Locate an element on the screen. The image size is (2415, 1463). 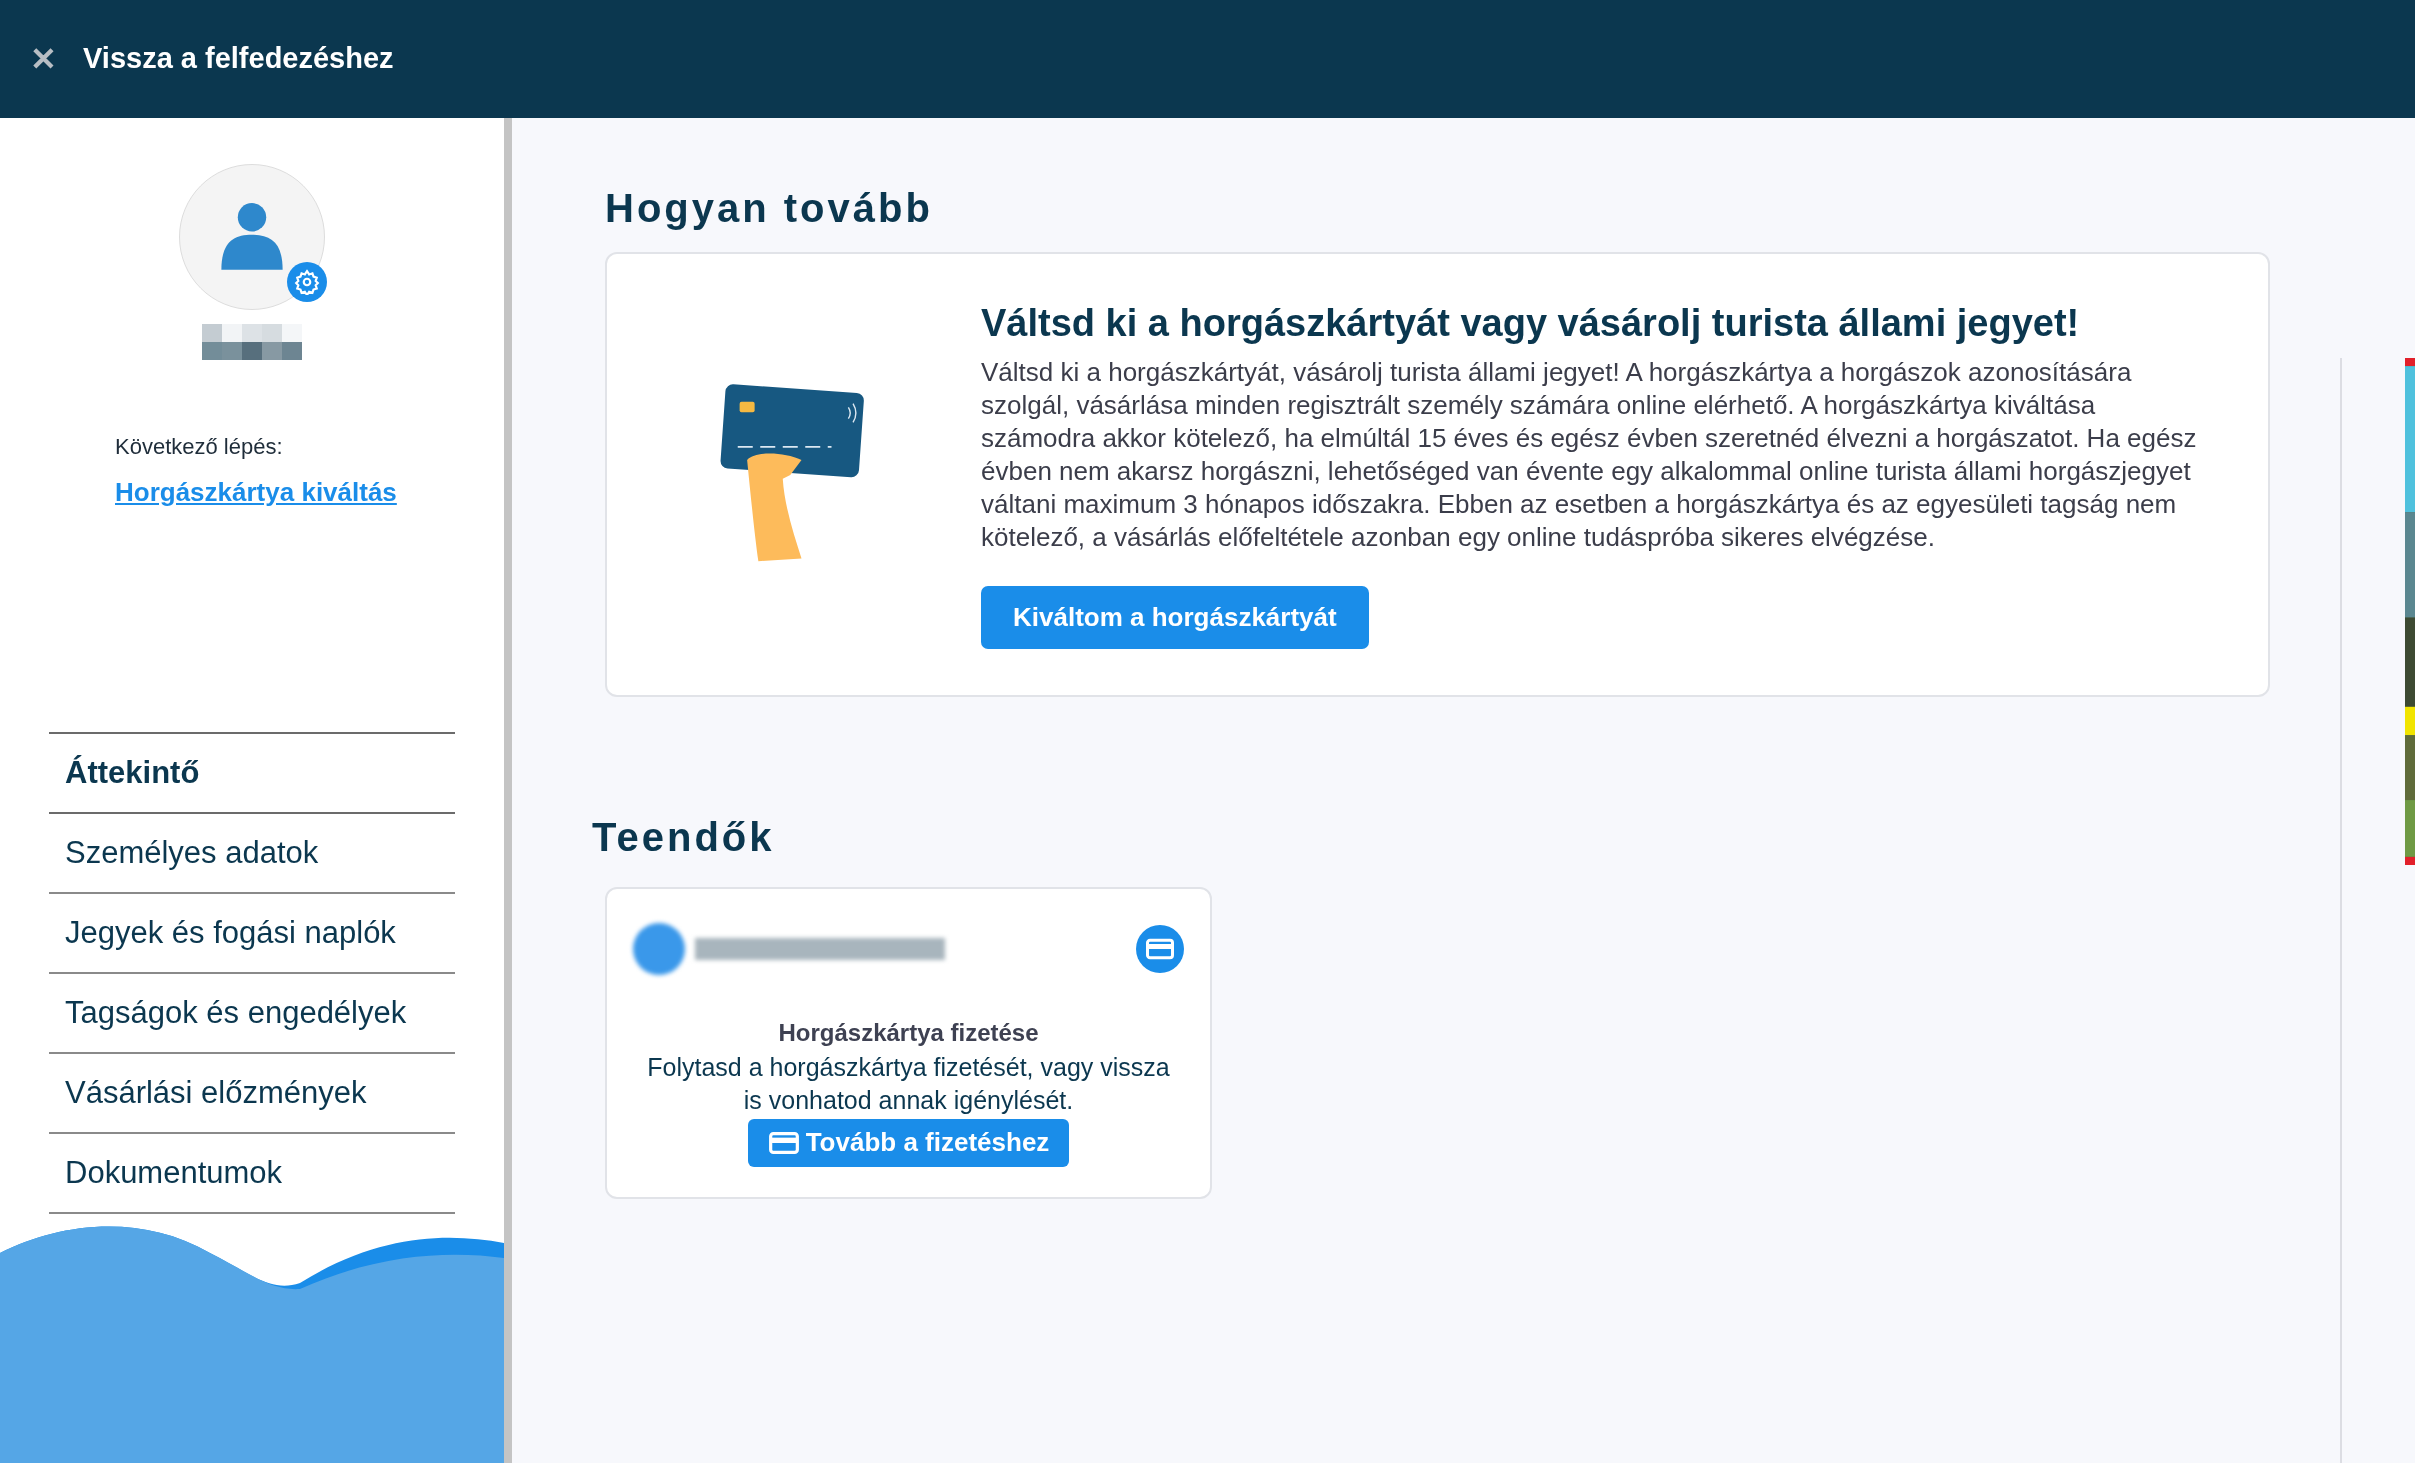
nav-item: Tagságok és engedélyek is located at coordinates (252, 1014).